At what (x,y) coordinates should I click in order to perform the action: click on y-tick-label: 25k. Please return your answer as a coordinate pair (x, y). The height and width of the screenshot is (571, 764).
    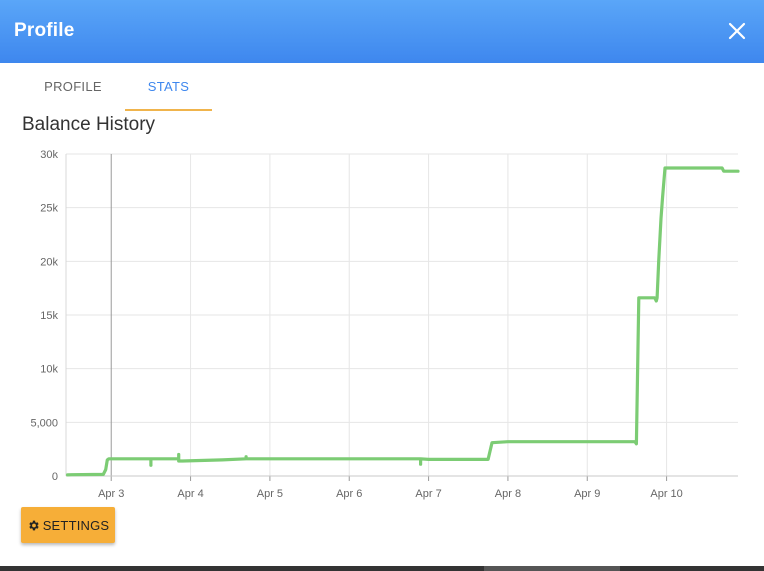
    Looking at the image, I should click on (49, 209).